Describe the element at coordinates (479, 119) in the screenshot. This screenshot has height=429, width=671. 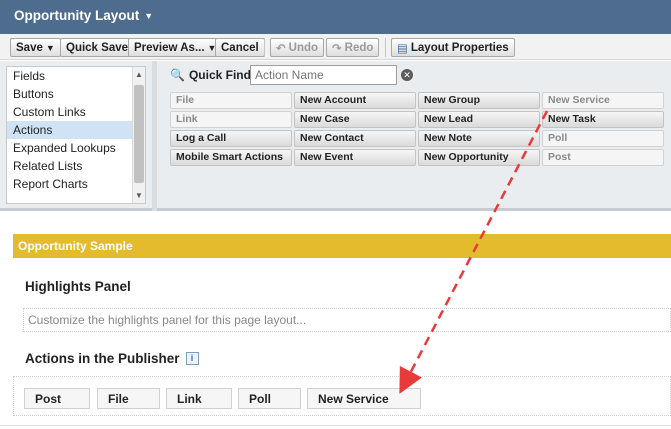
I see `palette-item: New Lead` at that location.